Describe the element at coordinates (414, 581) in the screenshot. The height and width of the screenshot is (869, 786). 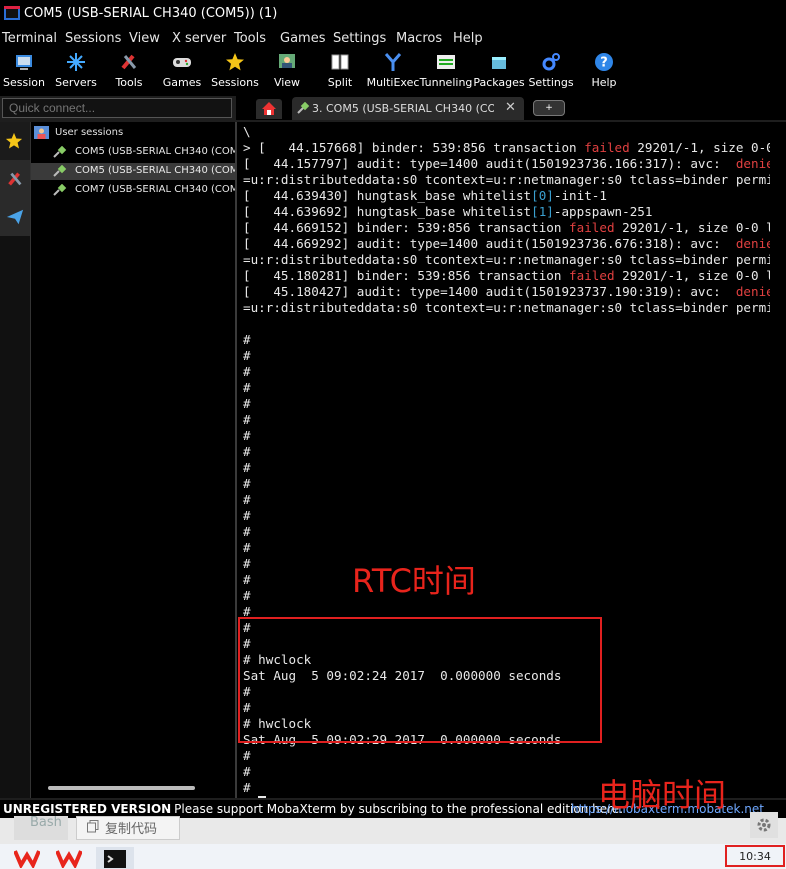
I see `rtc-time-annotation: RTC时间` at that location.